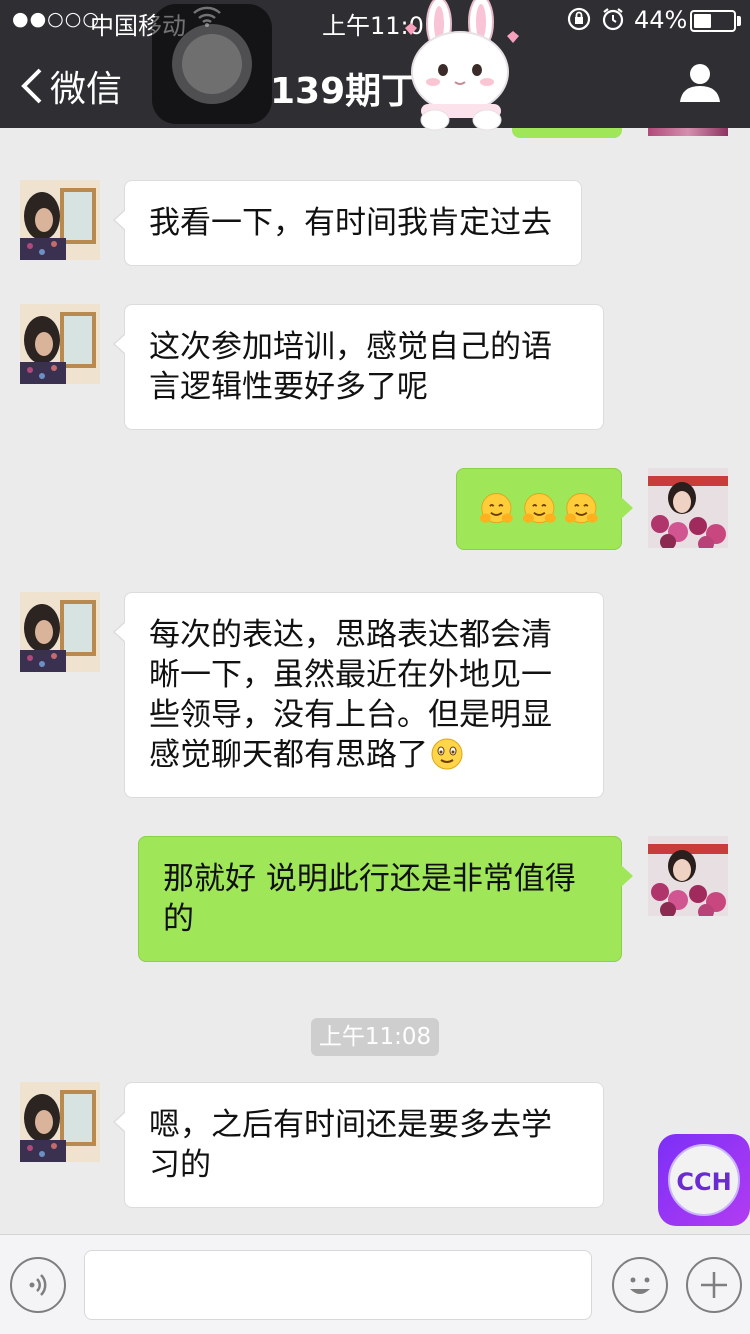 The height and width of the screenshot is (1334, 750). What do you see at coordinates (661, 20) in the screenshot?
I see `battery-percent: 44%` at bounding box center [661, 20].